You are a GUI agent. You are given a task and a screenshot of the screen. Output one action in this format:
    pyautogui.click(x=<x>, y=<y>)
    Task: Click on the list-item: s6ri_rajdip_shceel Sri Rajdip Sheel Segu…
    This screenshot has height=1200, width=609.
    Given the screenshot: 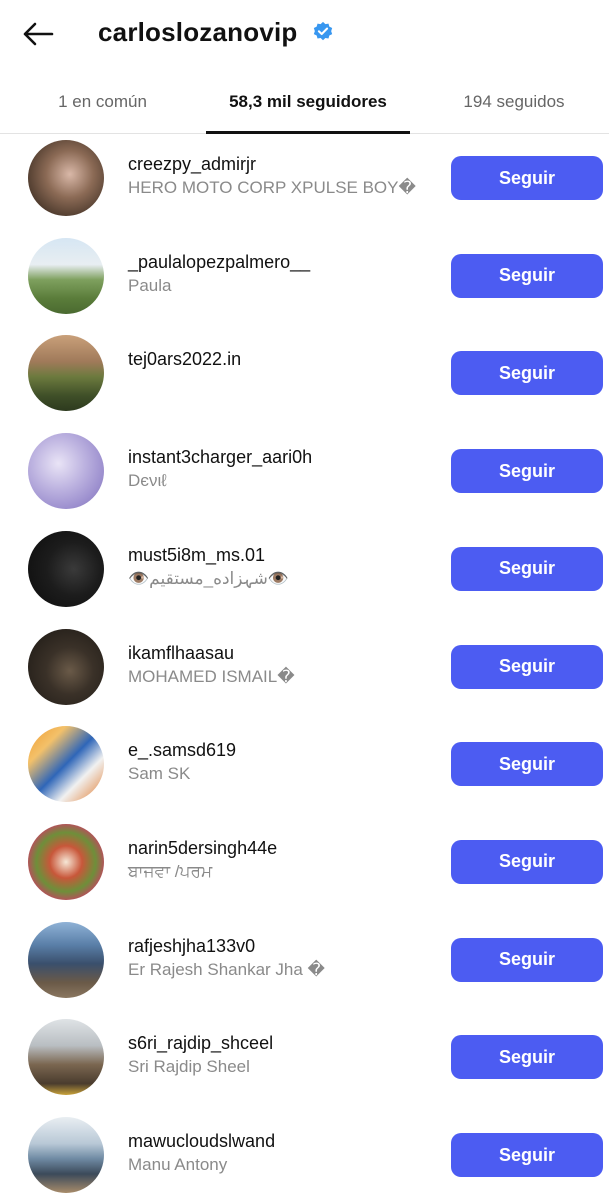 What is the action you would take?
    pyautogui.click(x=304, y=1058)
    